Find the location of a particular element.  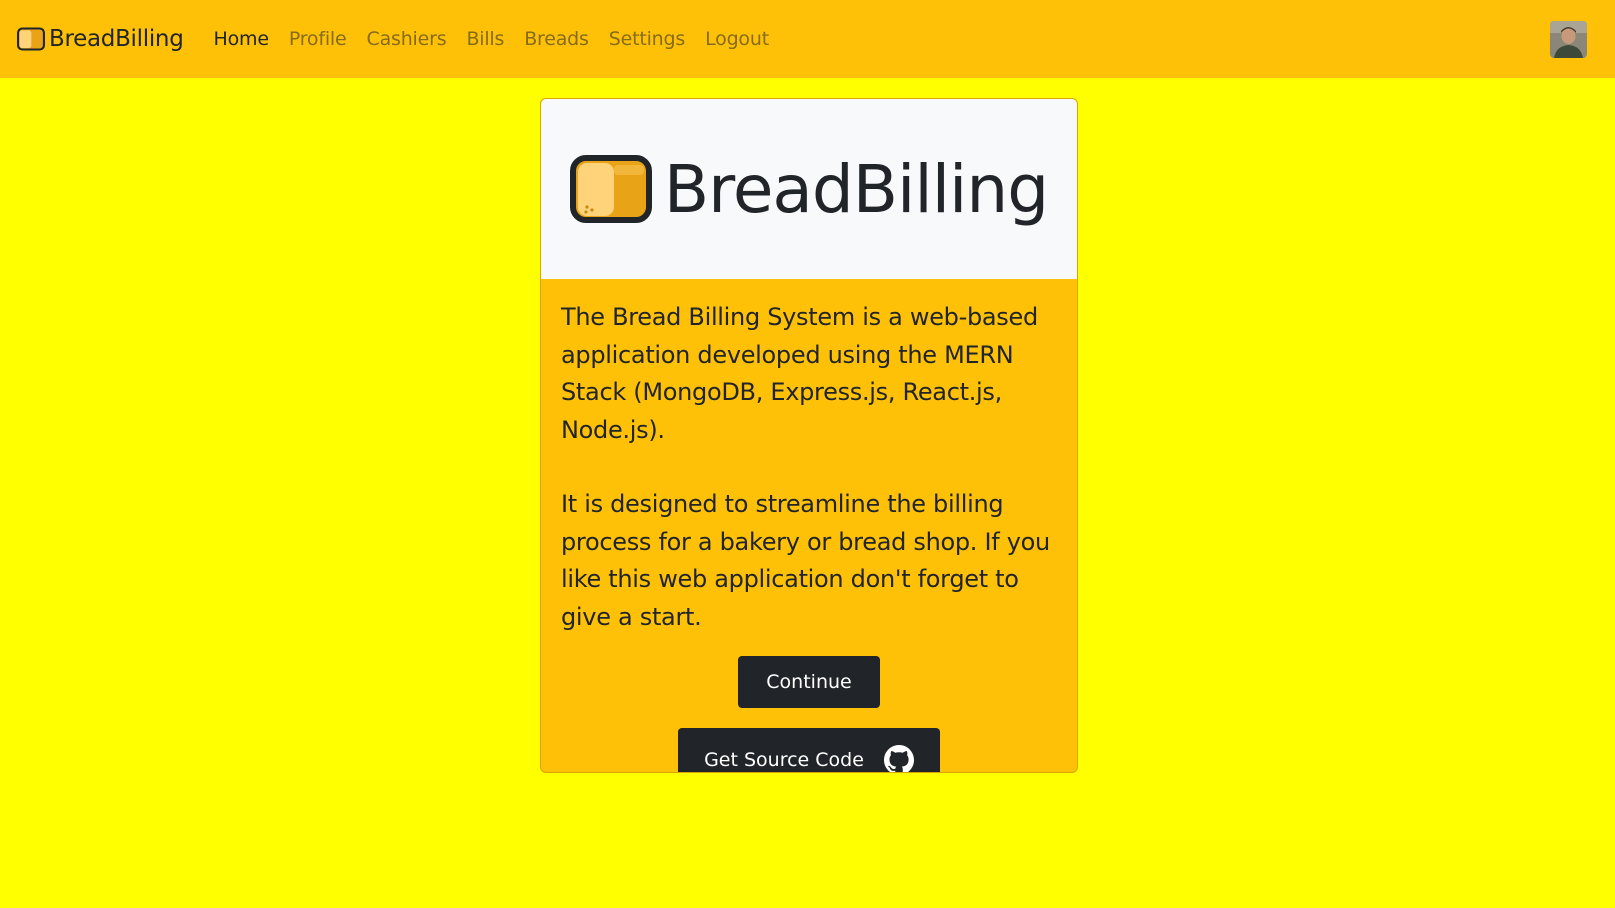

get-source-code-button: Get Source Code is located at coordinates (809, 750).